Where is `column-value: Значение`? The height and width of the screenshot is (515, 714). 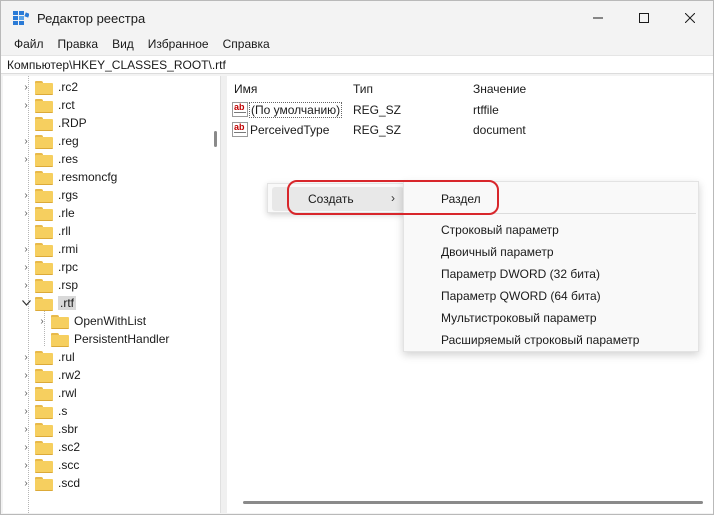
column-value: Значение is located at coordinates (499, 89).